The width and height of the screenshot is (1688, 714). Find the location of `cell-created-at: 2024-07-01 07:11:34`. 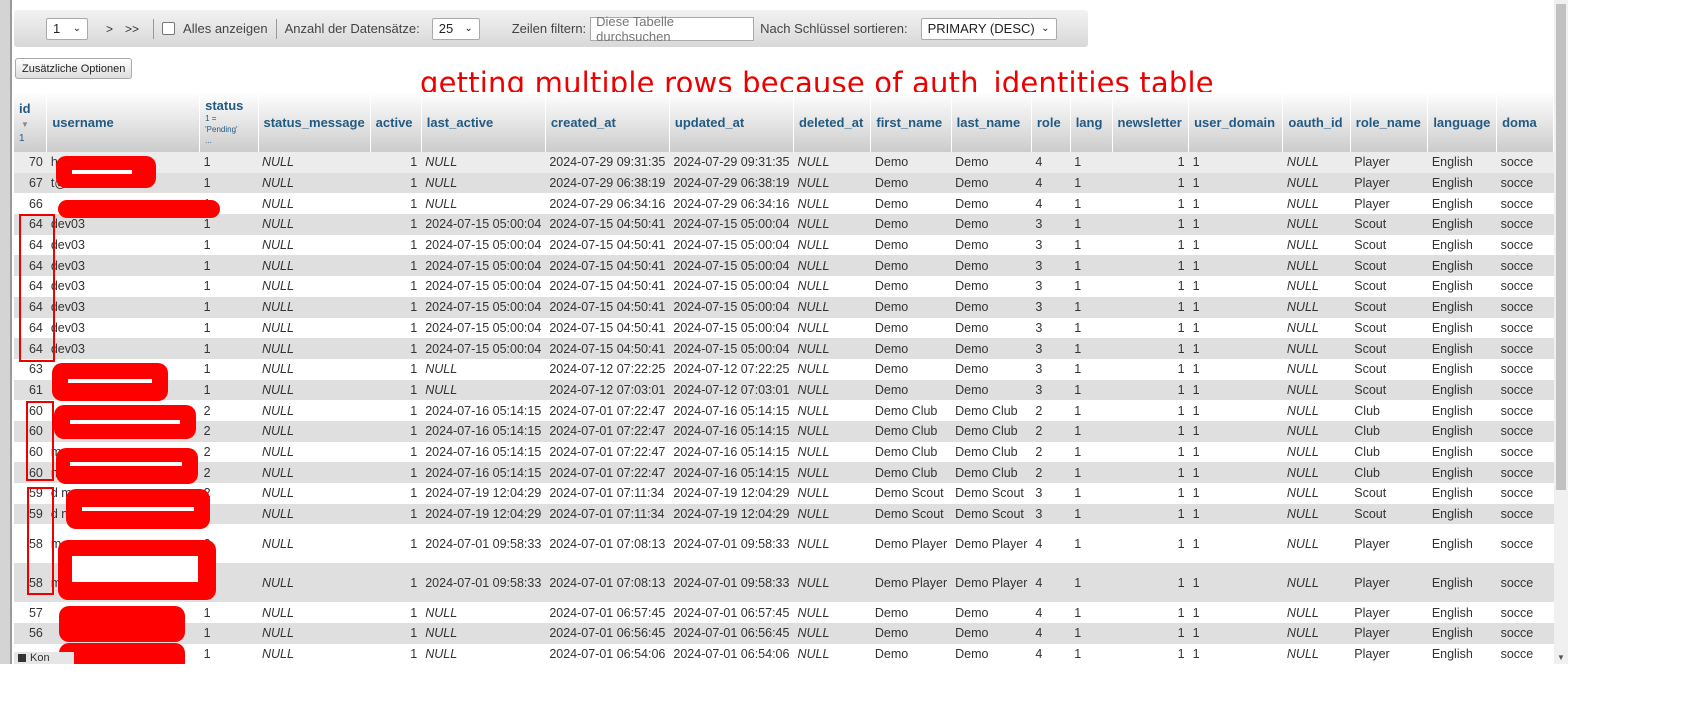

cell-created-at: 2024-07-01 07:11:34 is located at coordinates (607, 514).